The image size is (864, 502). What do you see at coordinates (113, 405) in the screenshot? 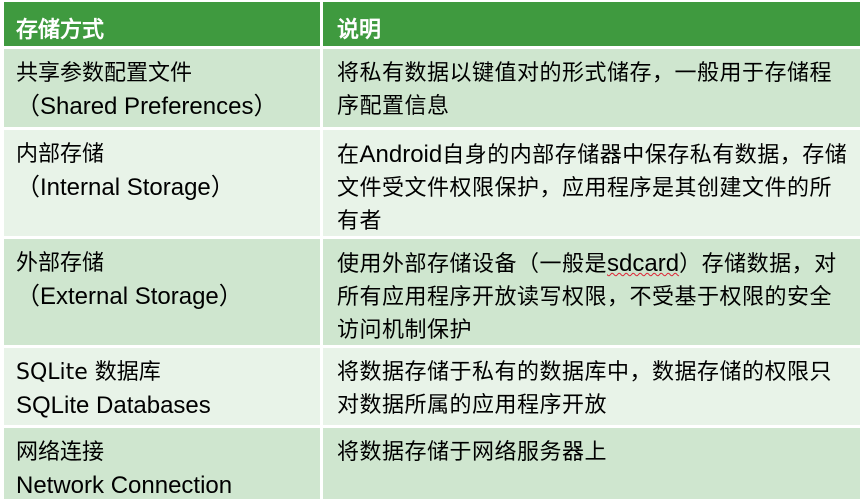
I see `storage-name-en: SQLite Databases` at bounding box center [113, 405].